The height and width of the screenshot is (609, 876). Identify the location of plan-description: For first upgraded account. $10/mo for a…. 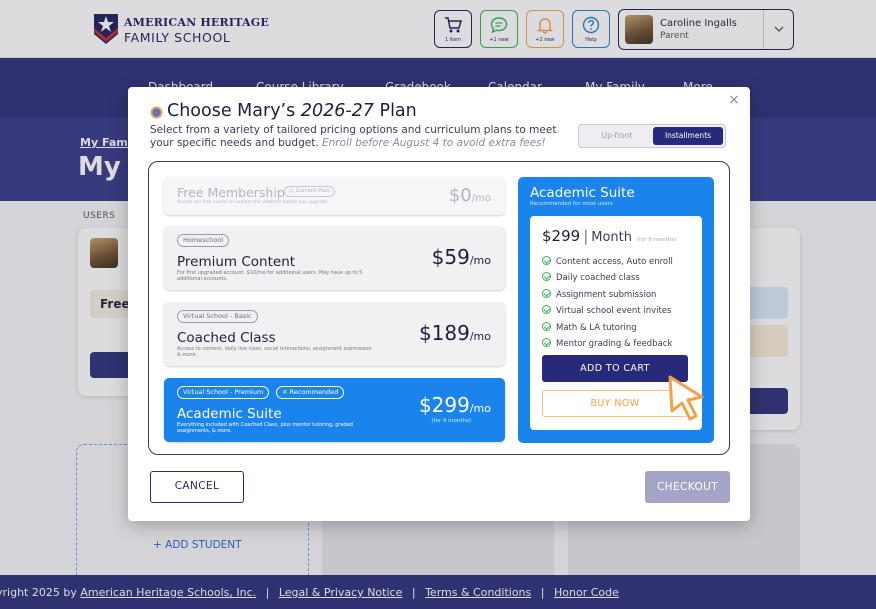
(270, 276).